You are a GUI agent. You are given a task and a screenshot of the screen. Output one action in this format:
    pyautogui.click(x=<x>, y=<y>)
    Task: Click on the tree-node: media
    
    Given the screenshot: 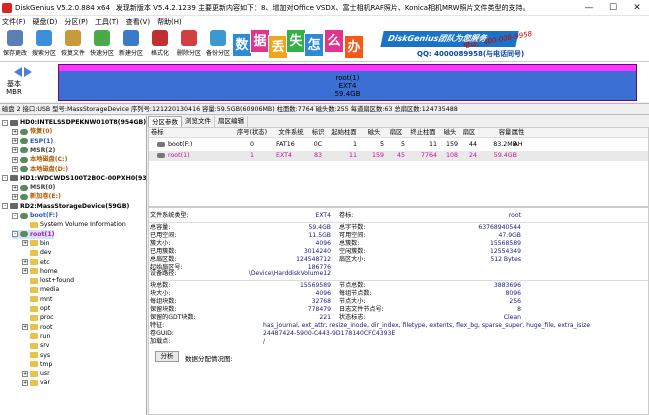 What is the action you would take?
    pyautogui.click(x=40, y=289)
    